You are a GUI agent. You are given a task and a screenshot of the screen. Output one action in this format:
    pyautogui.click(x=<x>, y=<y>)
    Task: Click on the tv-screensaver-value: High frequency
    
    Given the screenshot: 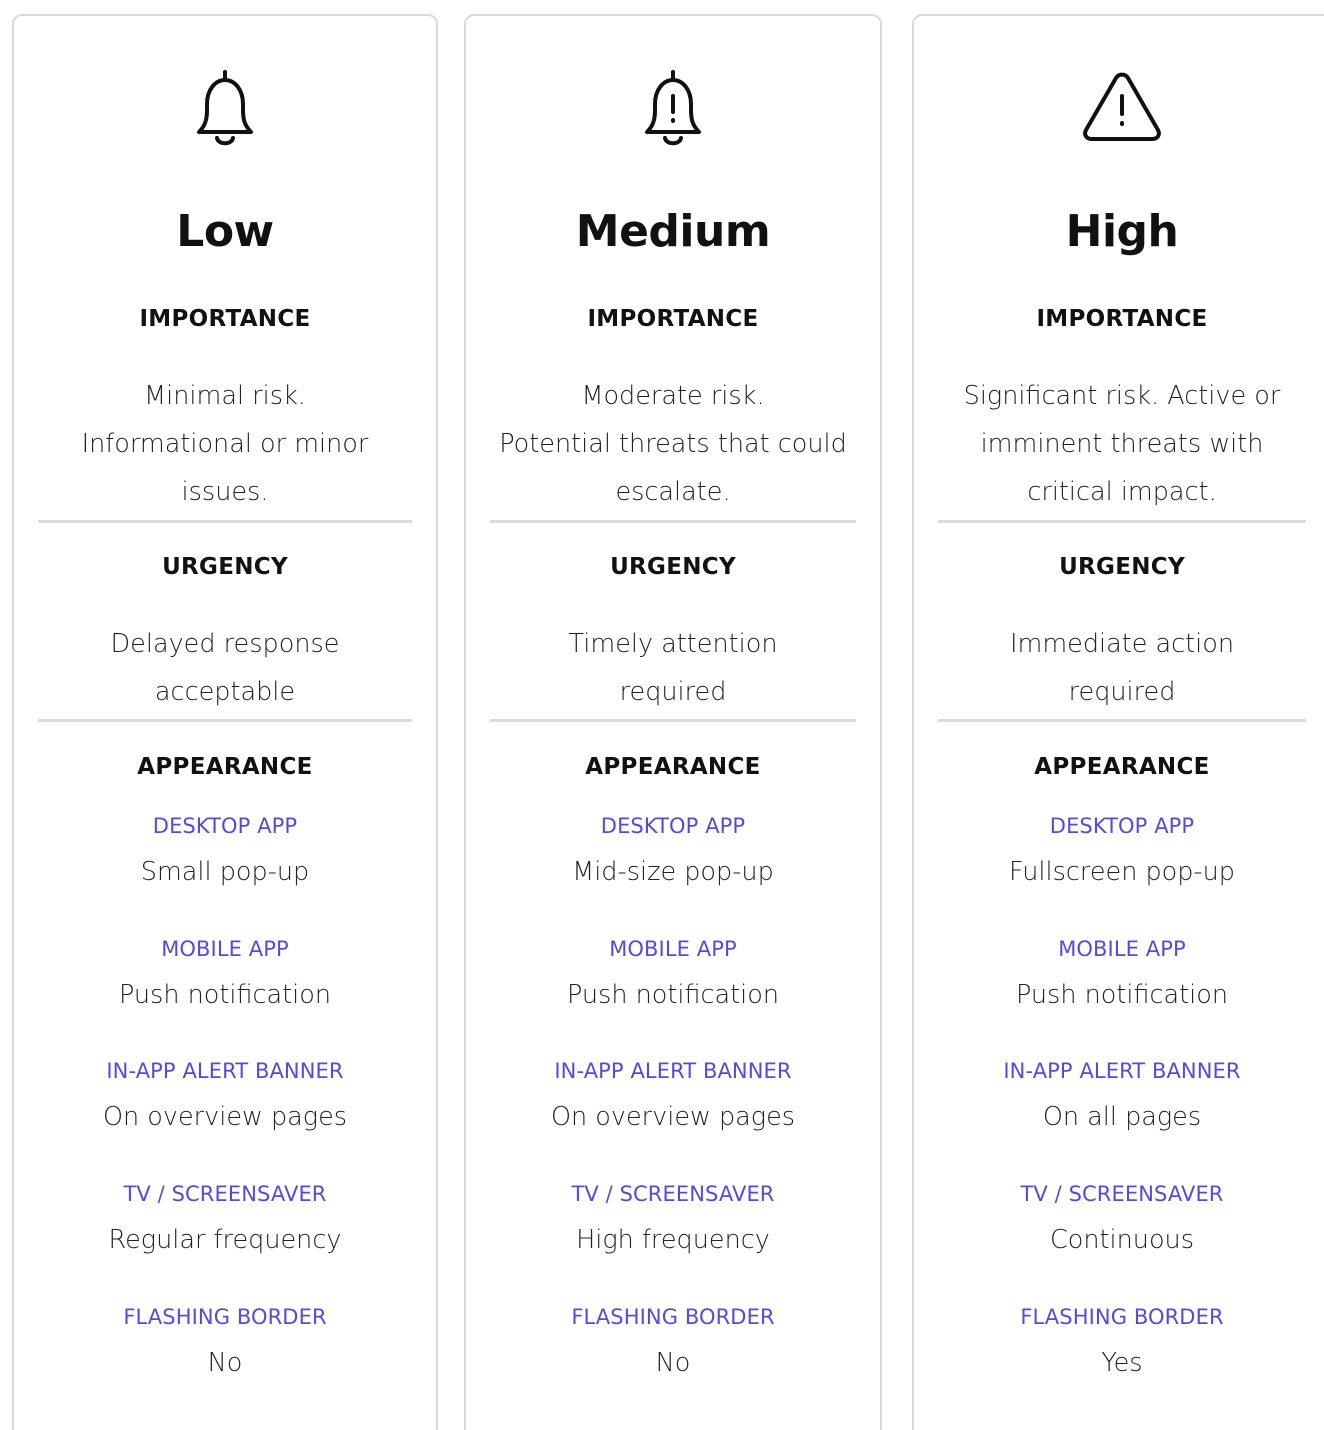 What is the action you would take?
    pyautogui.click(x=673, y=1240)
    